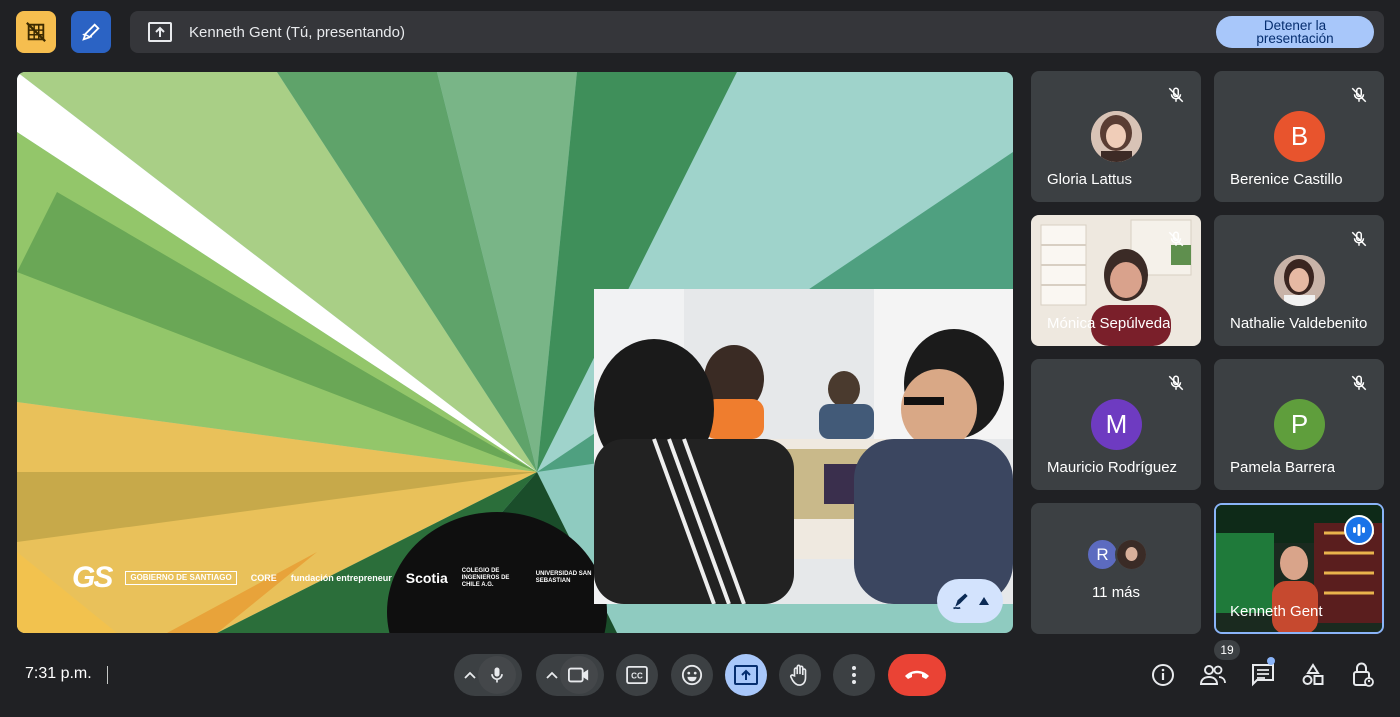 The width and height of the screenshot is (1400, 717). I want to click on hide-tiles-button, so click(36, 32).